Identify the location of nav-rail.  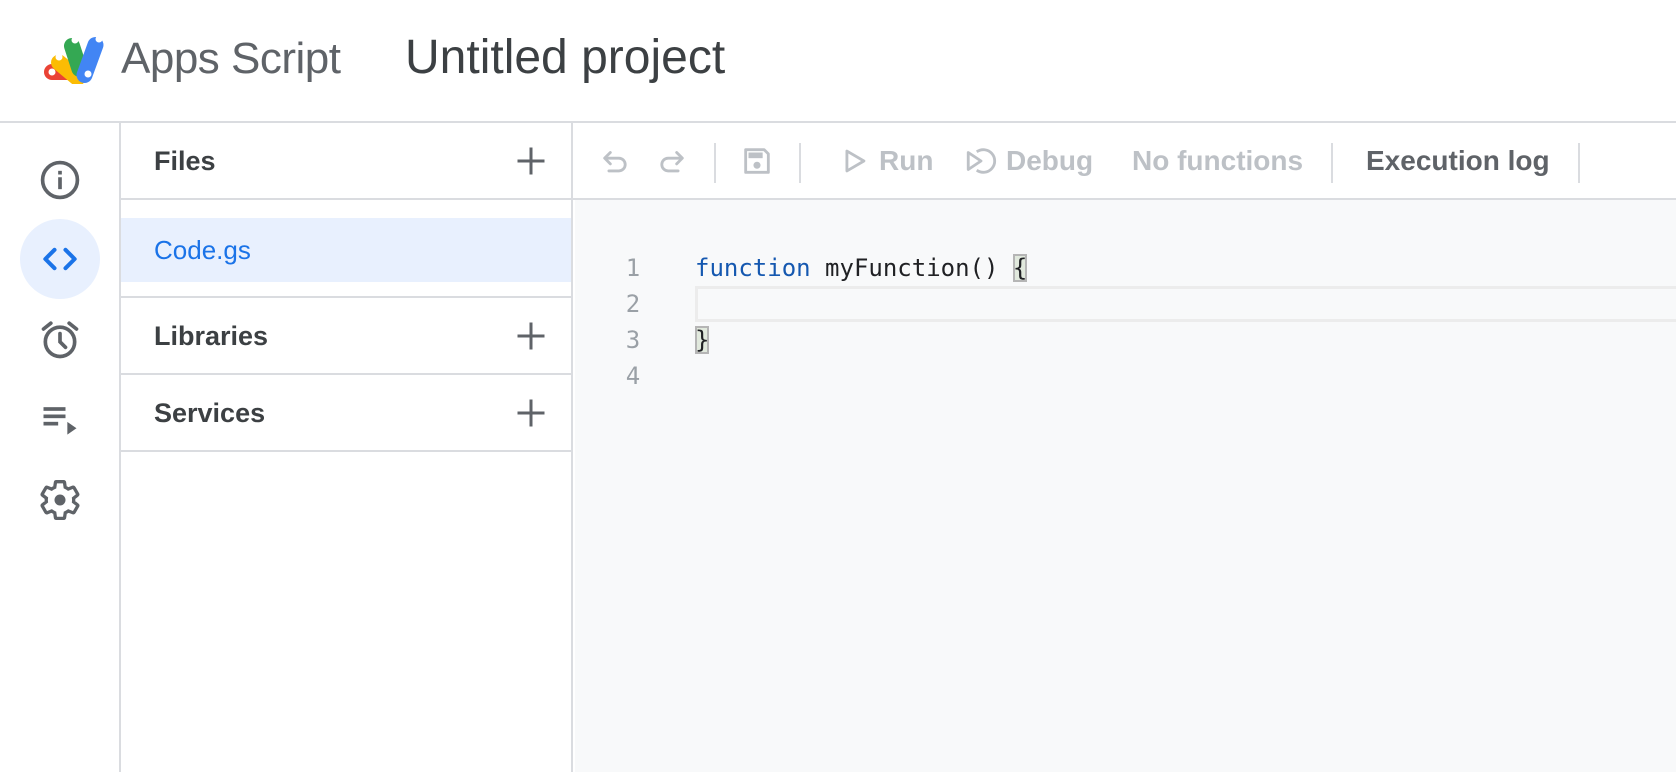
(60, 447).